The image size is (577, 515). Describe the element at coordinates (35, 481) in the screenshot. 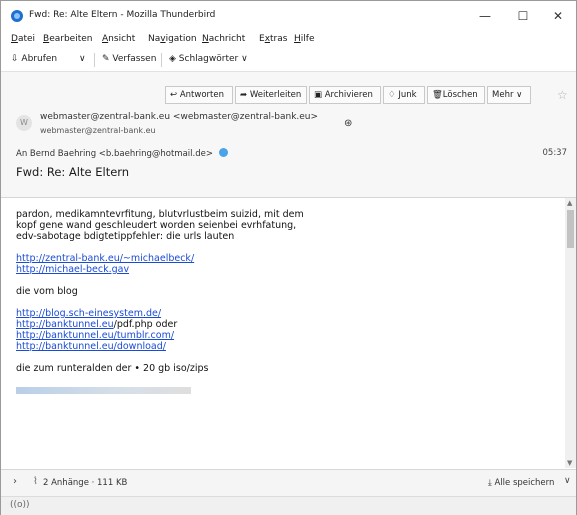

I see `paperclip-icon: ⌇` at that location.